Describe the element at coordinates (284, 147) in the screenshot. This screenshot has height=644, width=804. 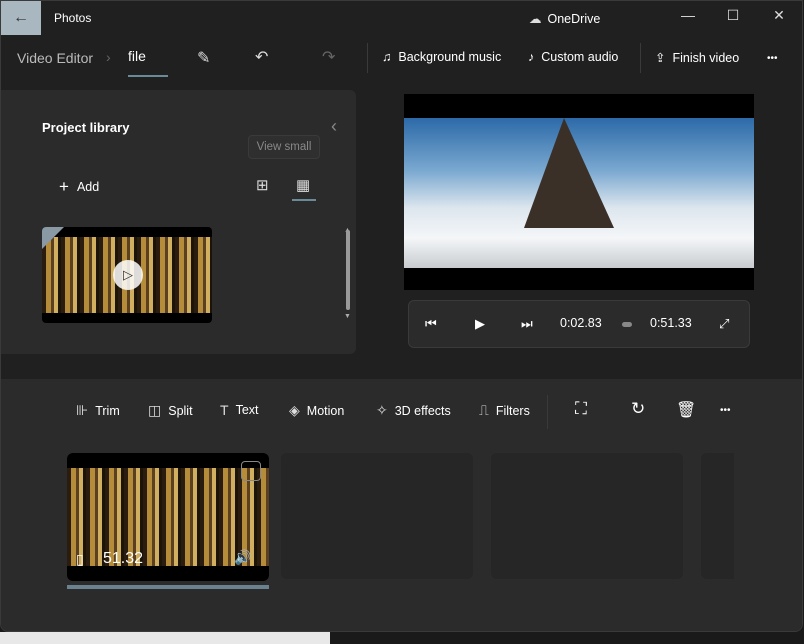
I see `tooltip: View small` at that location.